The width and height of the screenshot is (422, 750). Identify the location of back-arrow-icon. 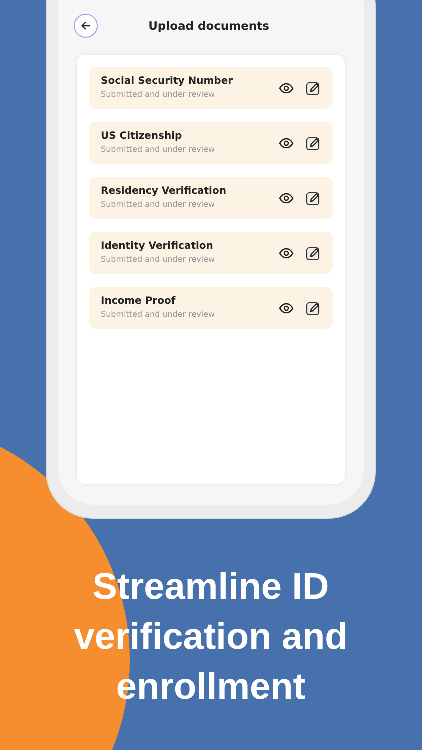
(86, 26).